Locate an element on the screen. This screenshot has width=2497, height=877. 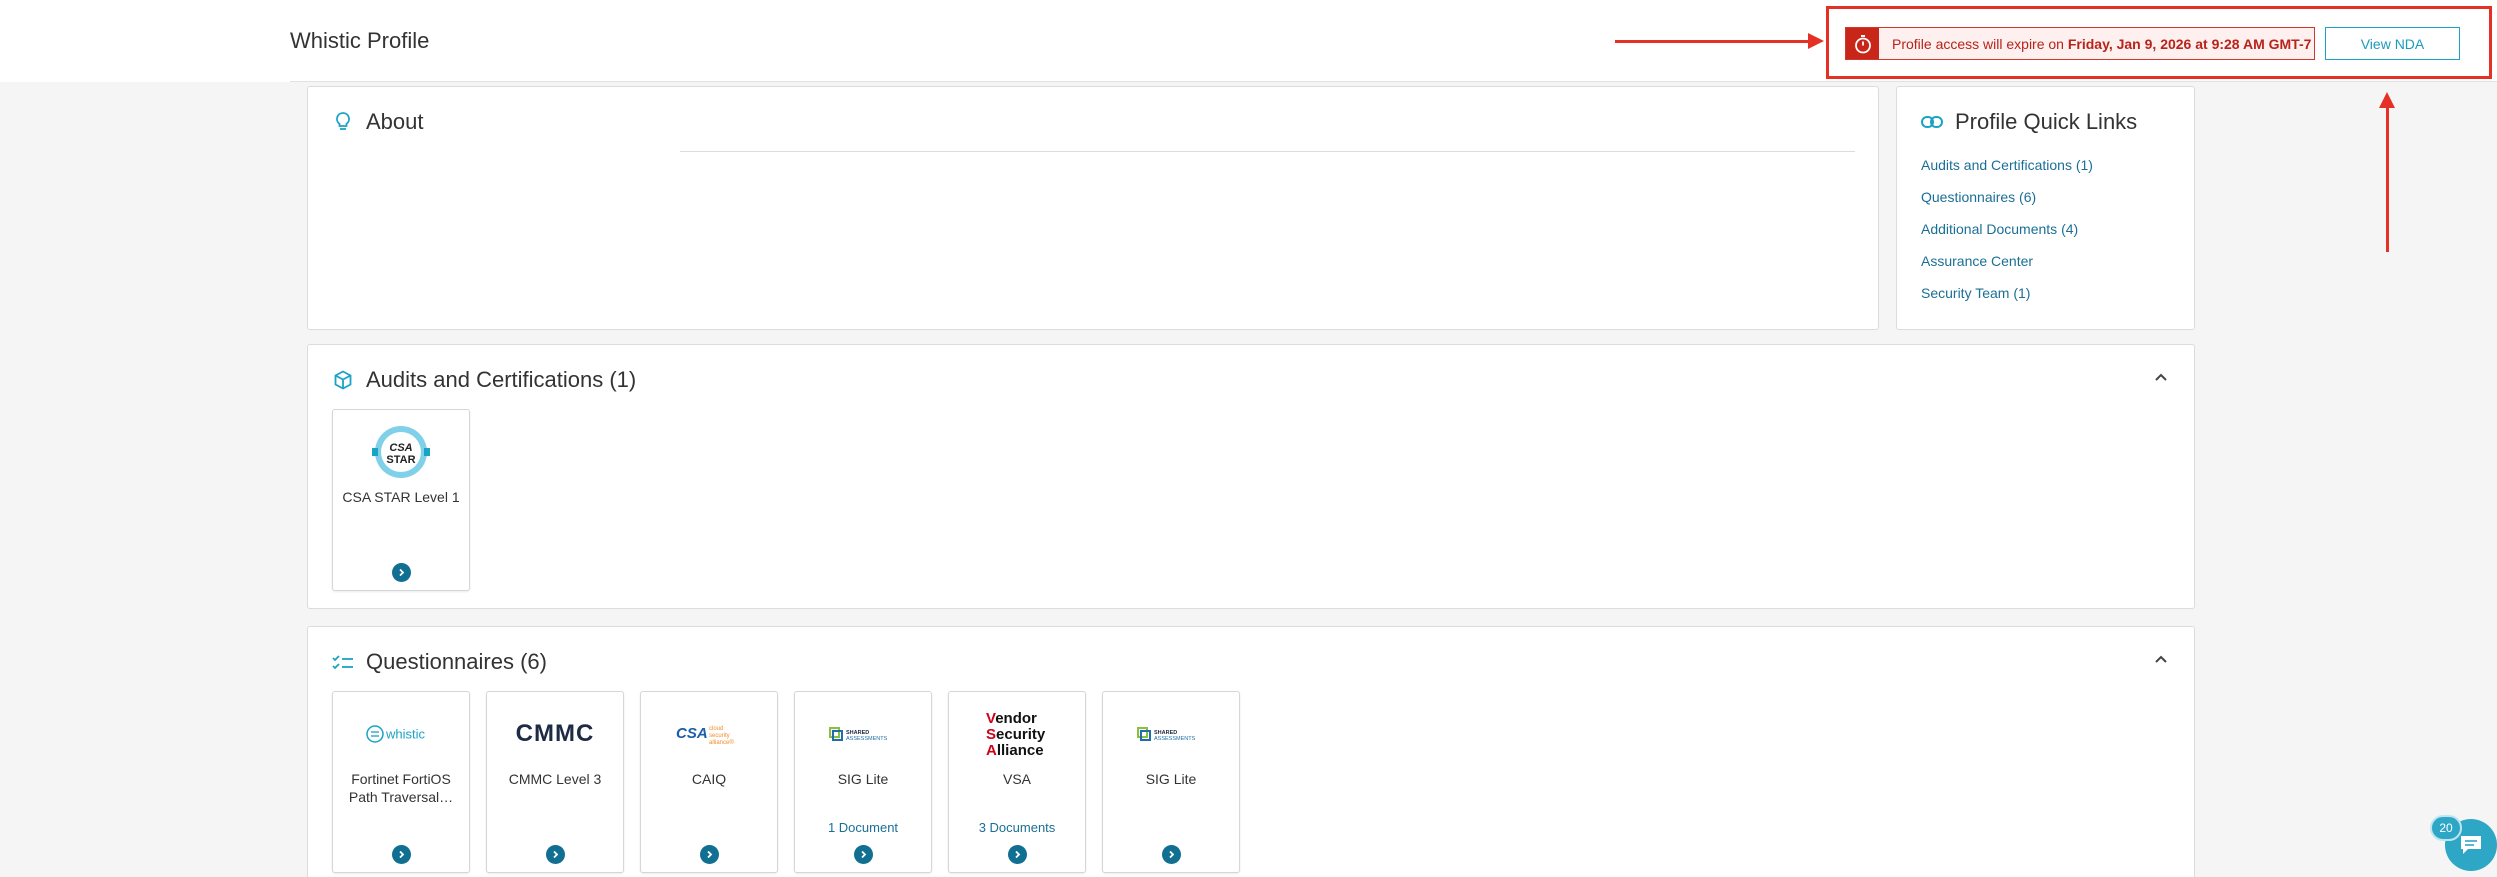
lightbulb-icon is located at coordinates (343, 122).